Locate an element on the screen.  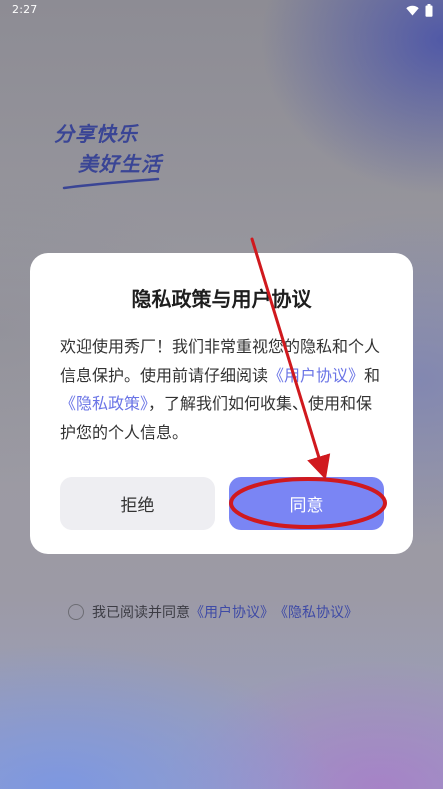
dialog-title: 隐私政策与用户协议 is located at coordinates (221, 299).